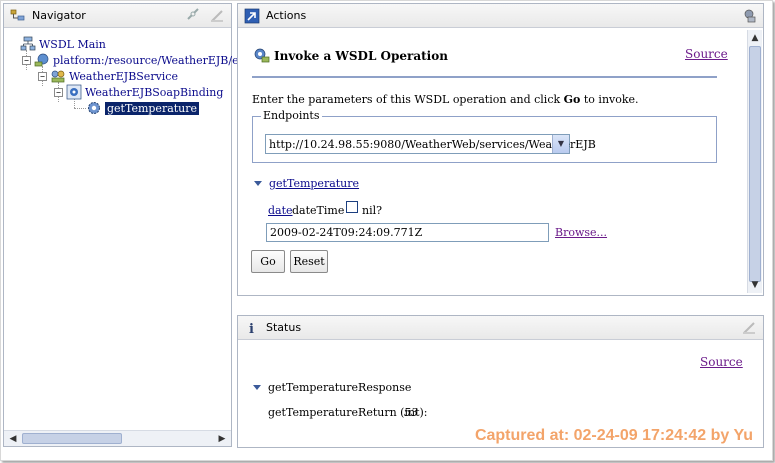 The height and width of the screenshot is (463, 775). I want to click on reset-button: Reset, so click(309, 261).